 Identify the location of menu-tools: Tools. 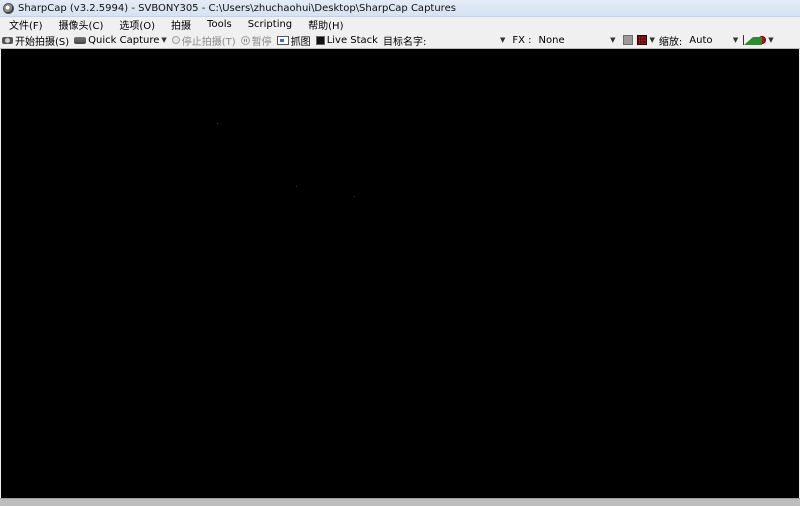
(219, 24).